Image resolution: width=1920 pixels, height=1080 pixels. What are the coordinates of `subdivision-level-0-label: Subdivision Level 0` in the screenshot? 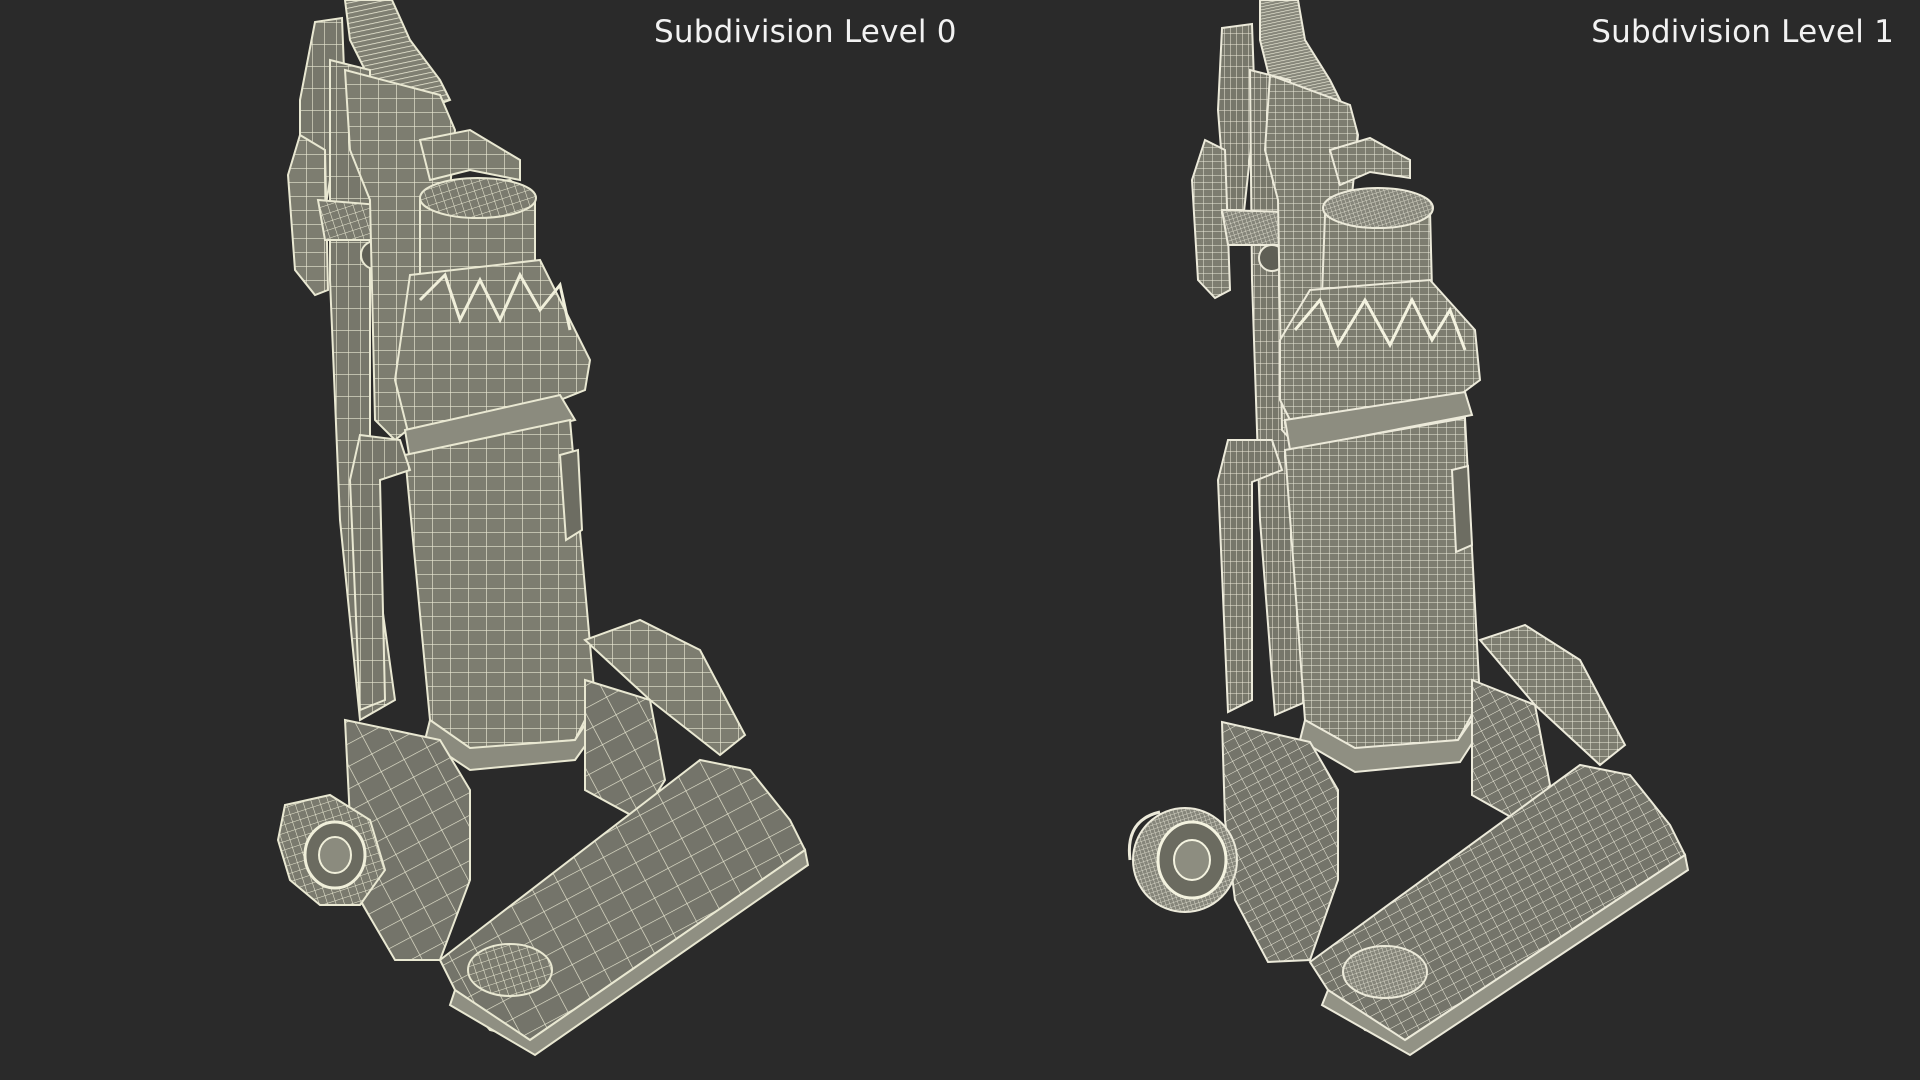 It's located at (805, 32).